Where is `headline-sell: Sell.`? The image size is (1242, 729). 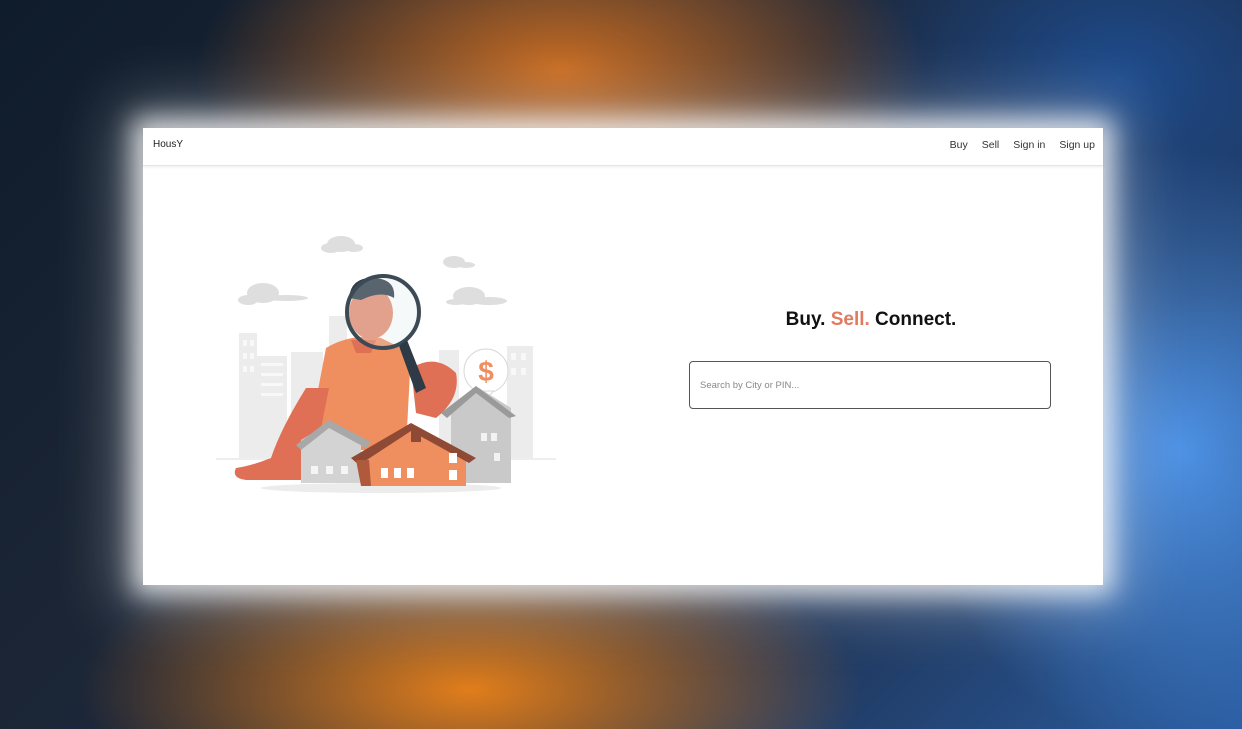
headline-sell: Sell. is located at coordinates (850, 319).